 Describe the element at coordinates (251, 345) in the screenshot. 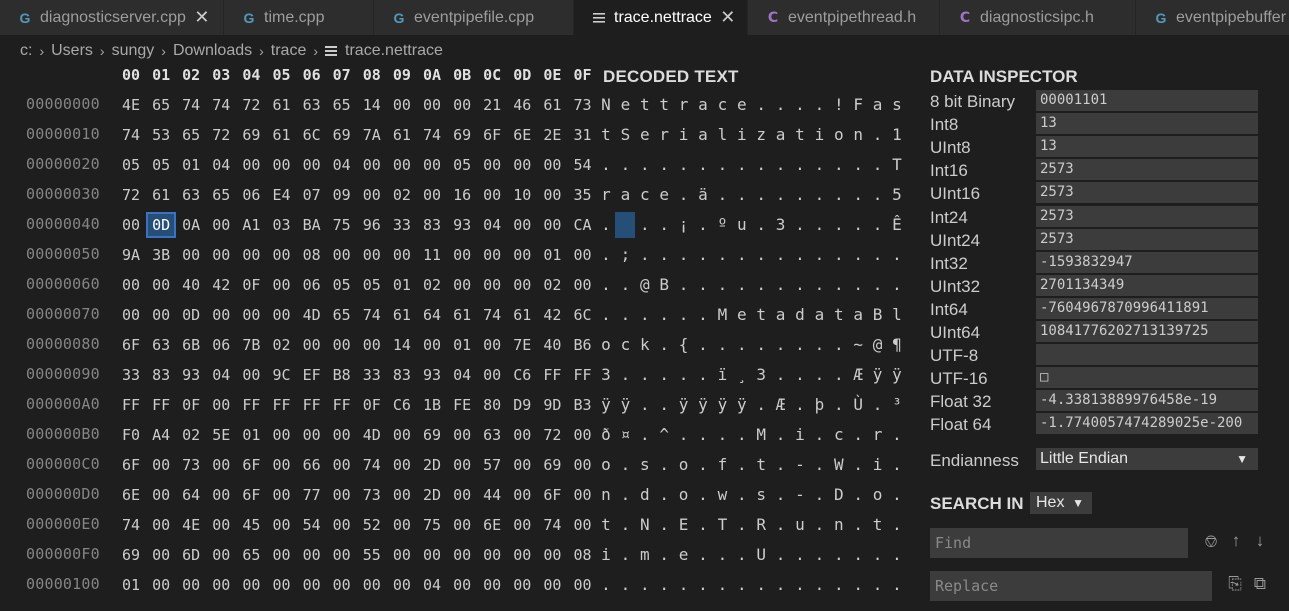

I see `hex-byte: 7B` at that location.